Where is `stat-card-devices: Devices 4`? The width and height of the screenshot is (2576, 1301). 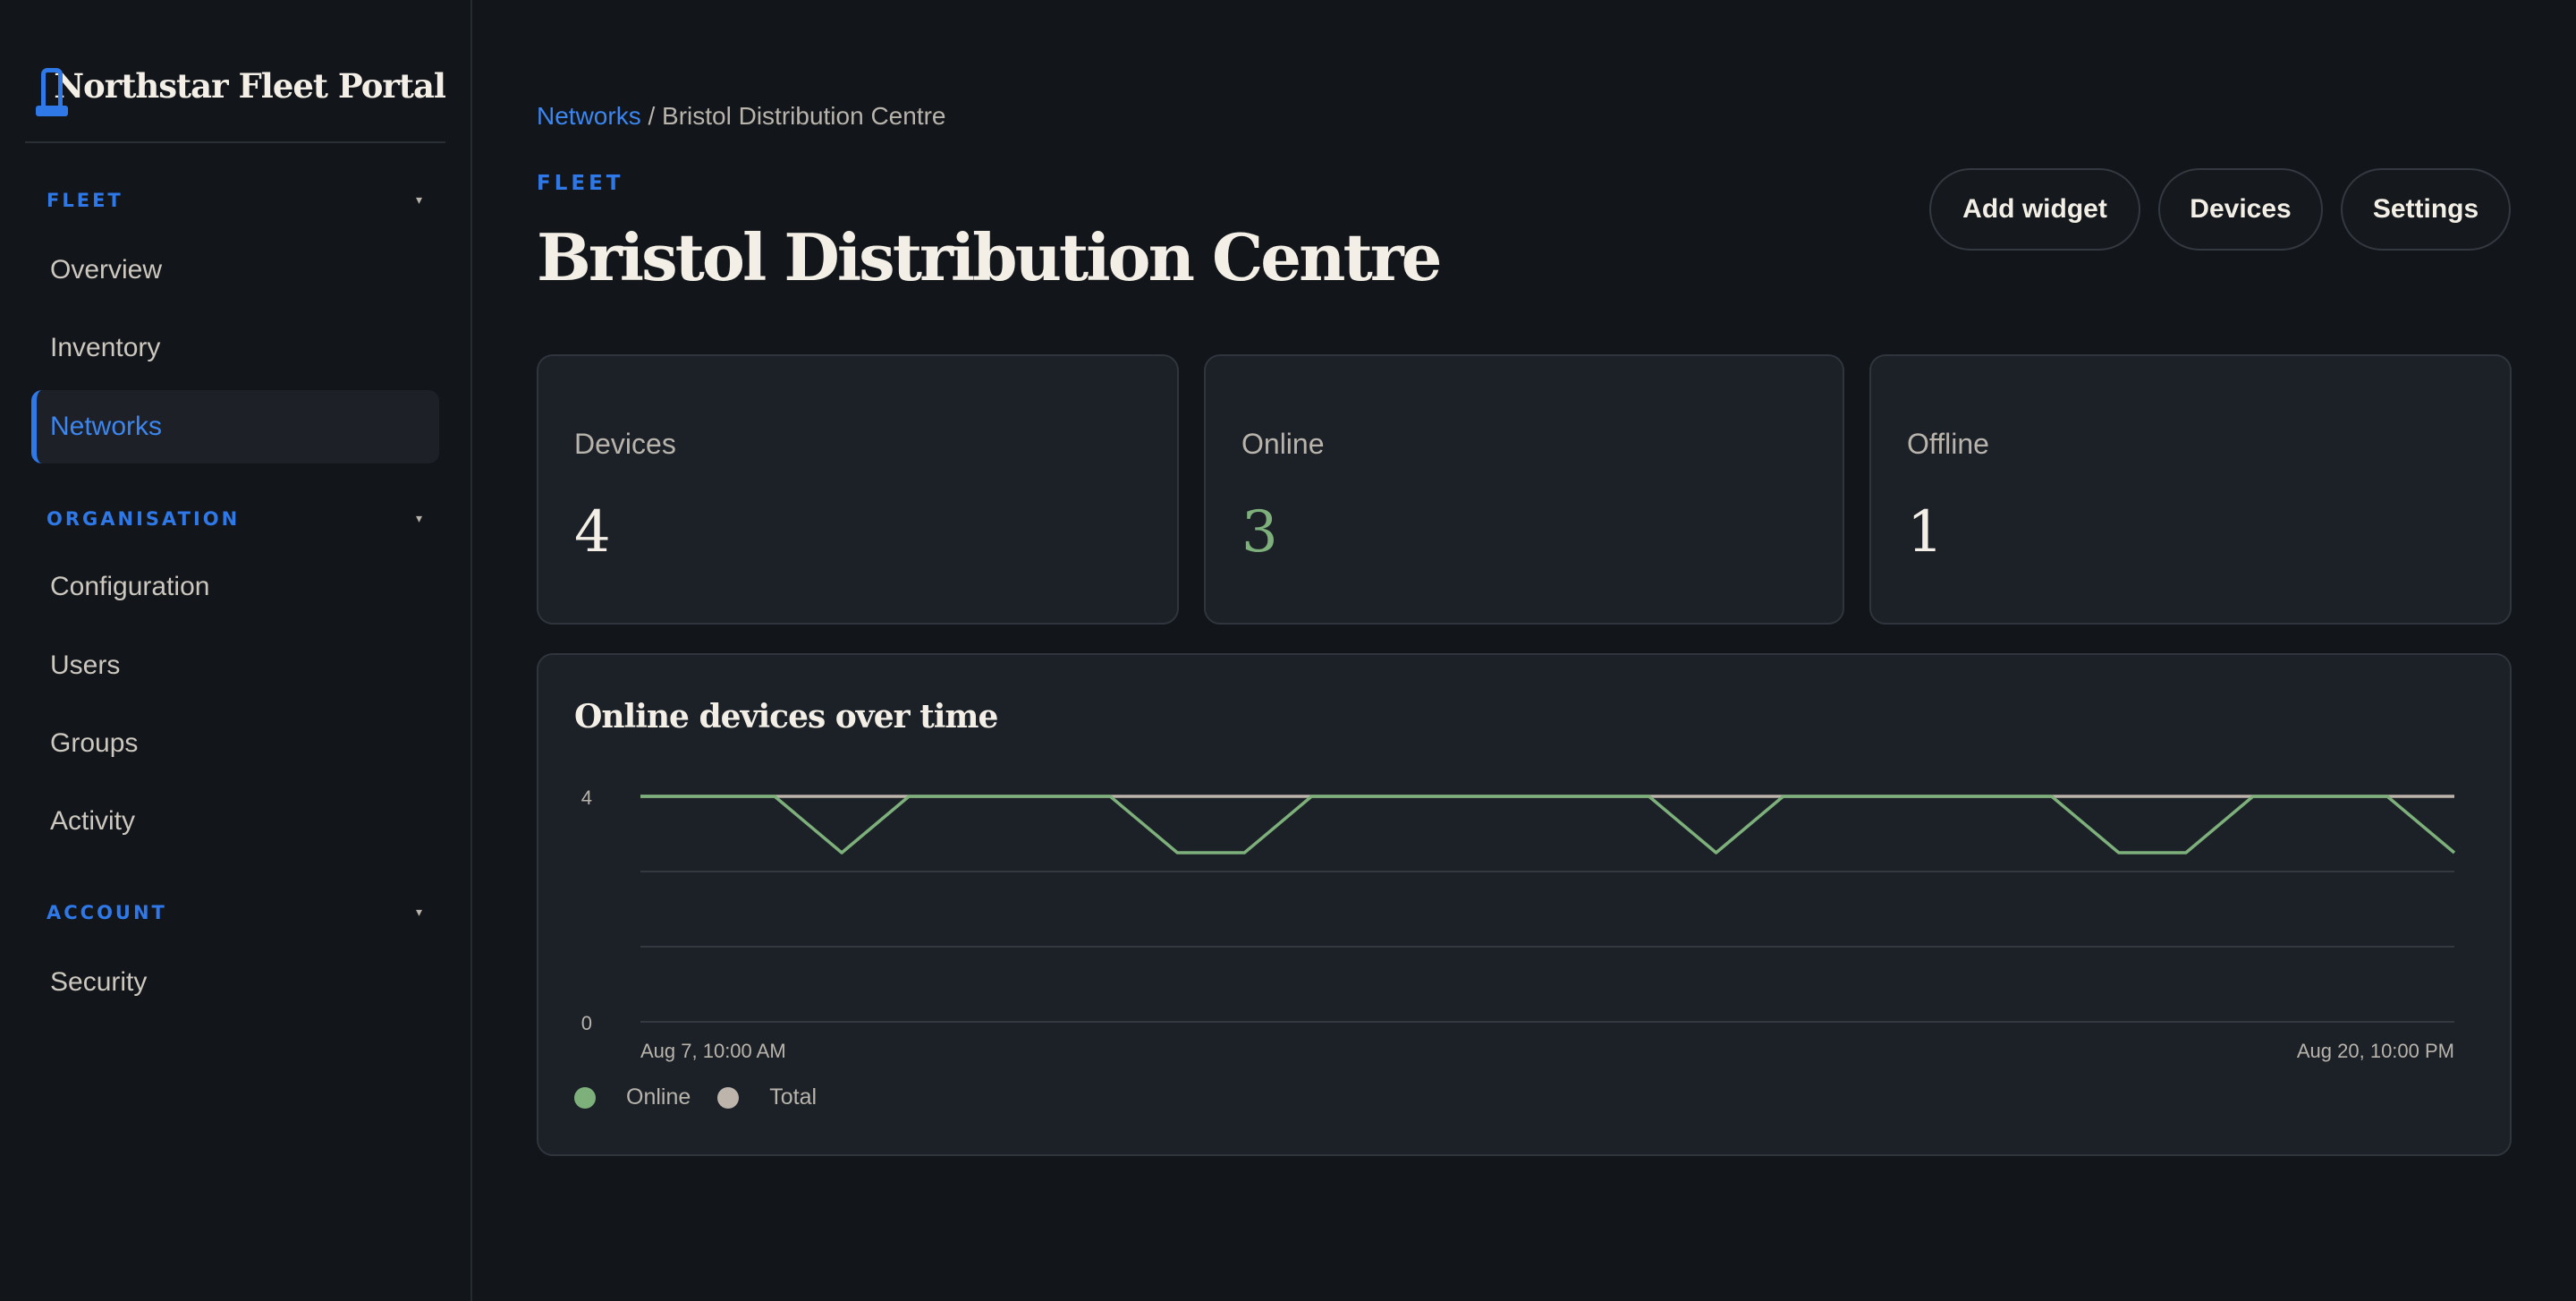
stat-card-devices: Devices 4 is located at coordinates (858, 489).